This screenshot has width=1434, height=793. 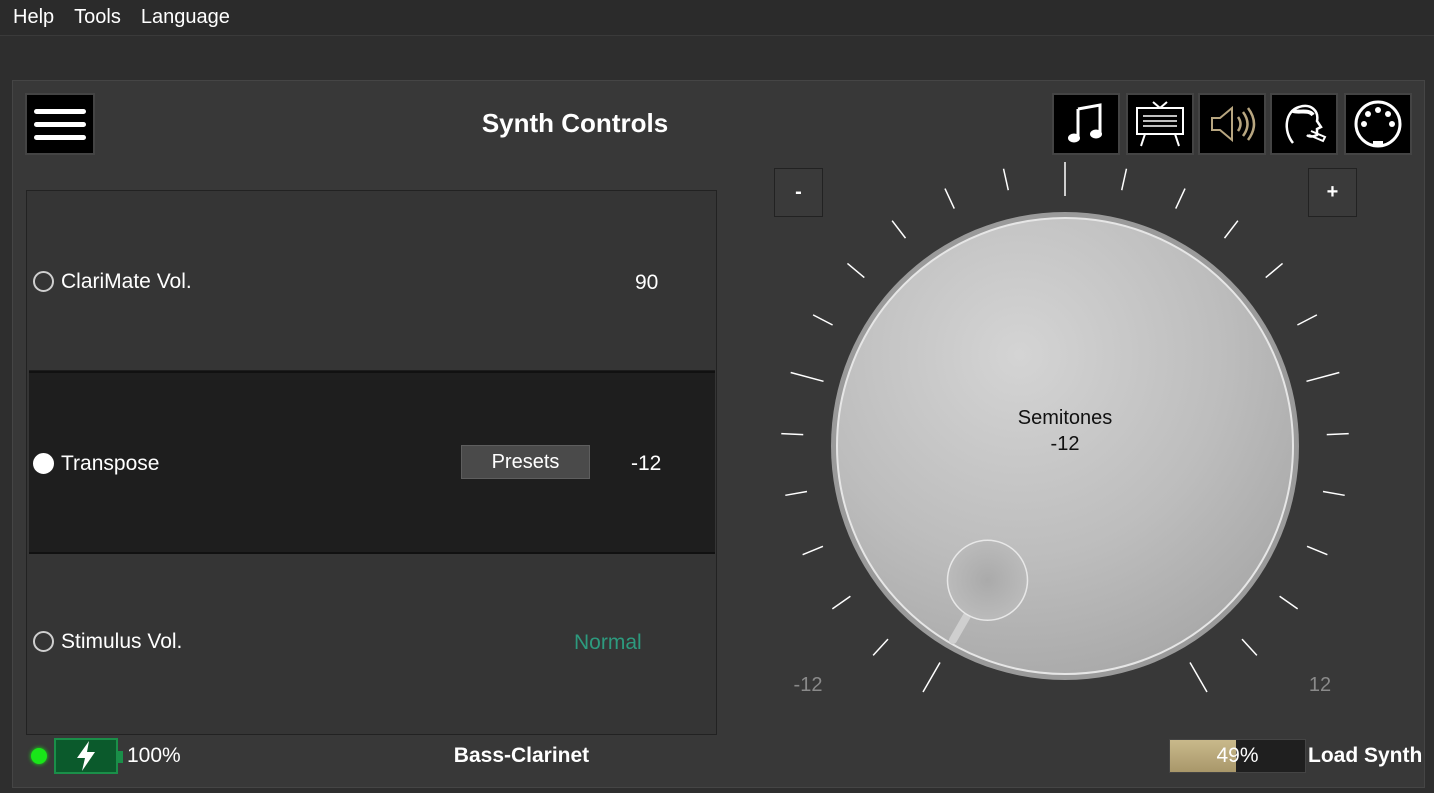 What do you see at coordinates (43, 641) in the screenshot?
I see `radio-stimulus-vol` at bounding box center [43, 641].